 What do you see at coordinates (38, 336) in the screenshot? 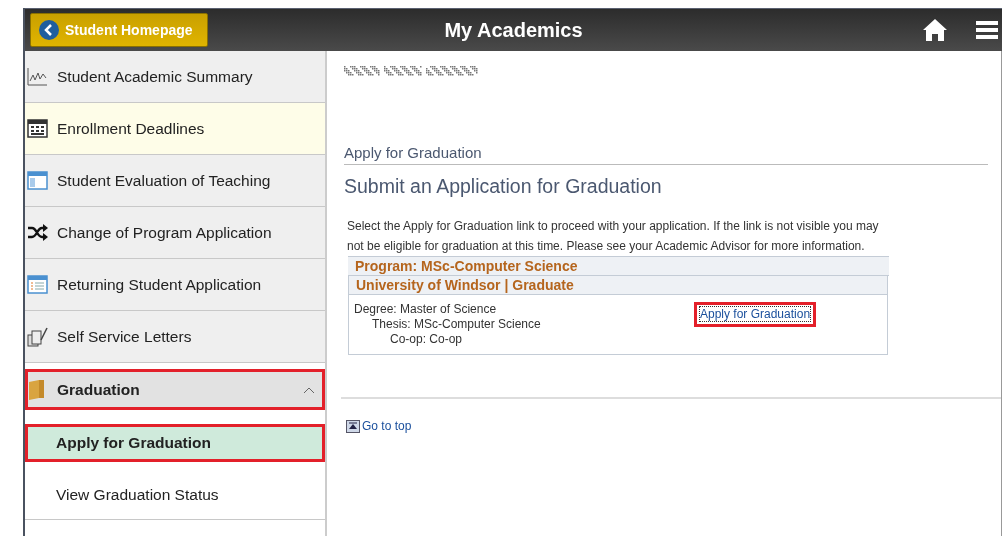
I see `letters-icon` at bounding box center [38, 336].